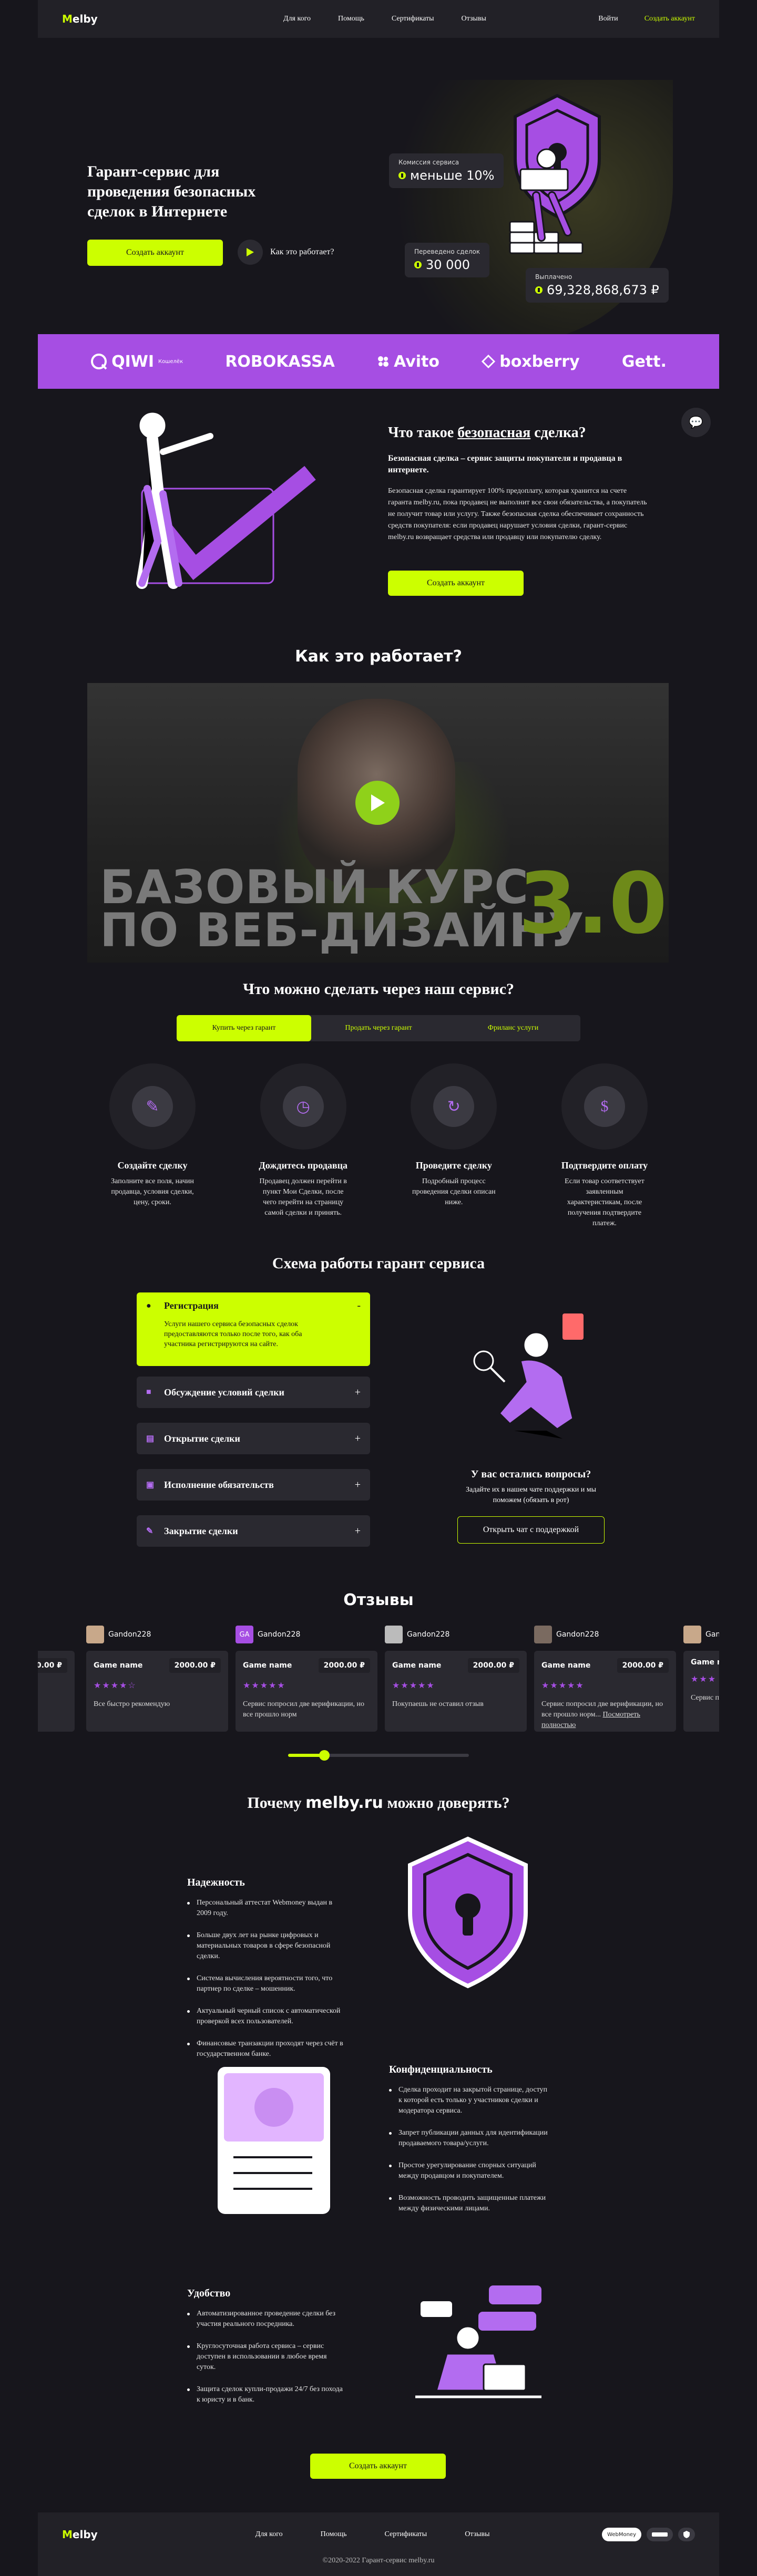 The height and width of the screenshot is (2576, 757). Describe the element at coordinates (608, 19) in the screenshot. I see `login-link: Войти` at that location.